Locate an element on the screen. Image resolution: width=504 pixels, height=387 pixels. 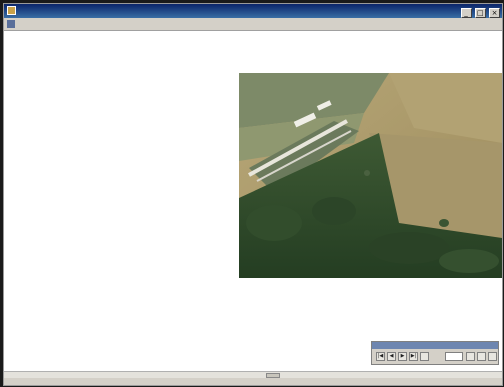
first-frame-button: |◀ is located at coordinates (380, 356).